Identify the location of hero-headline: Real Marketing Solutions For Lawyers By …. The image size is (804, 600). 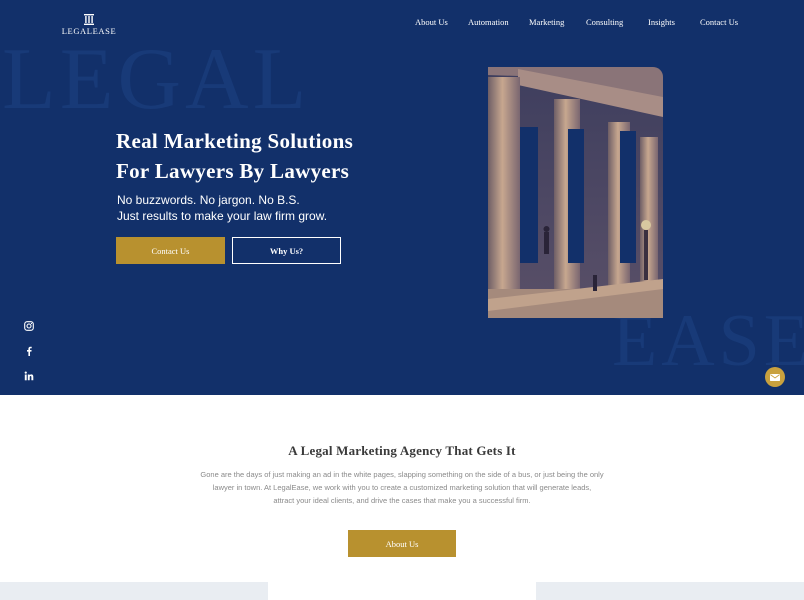
(281, 156).